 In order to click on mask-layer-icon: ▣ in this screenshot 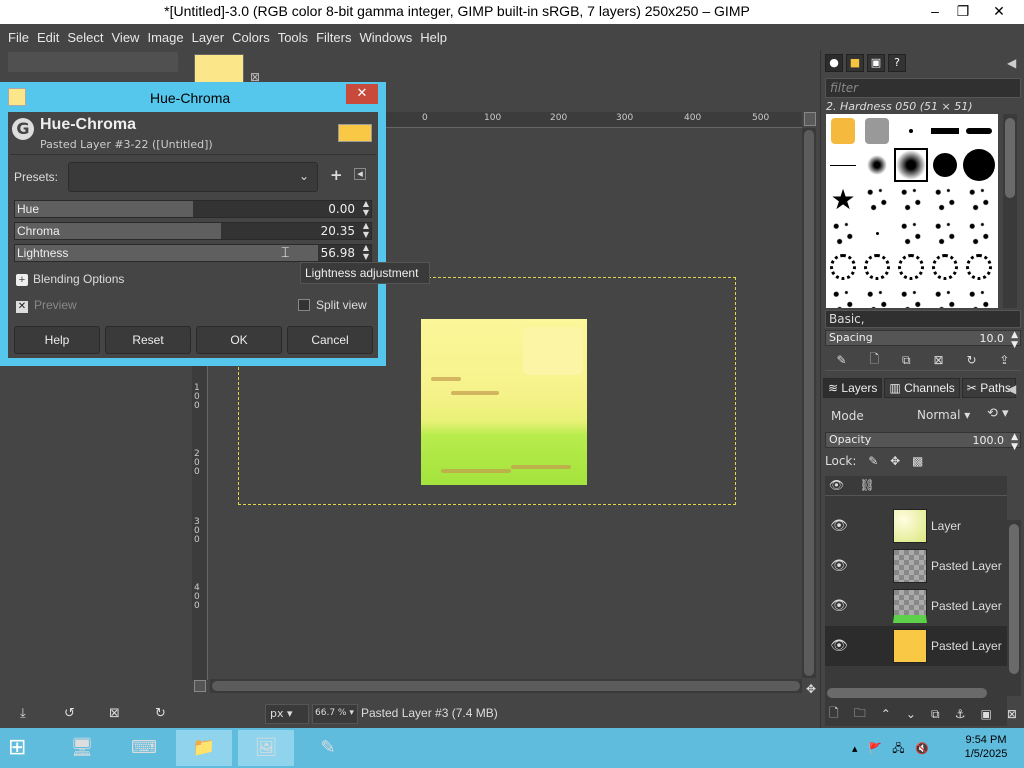, I will do `click(986, 714)`.